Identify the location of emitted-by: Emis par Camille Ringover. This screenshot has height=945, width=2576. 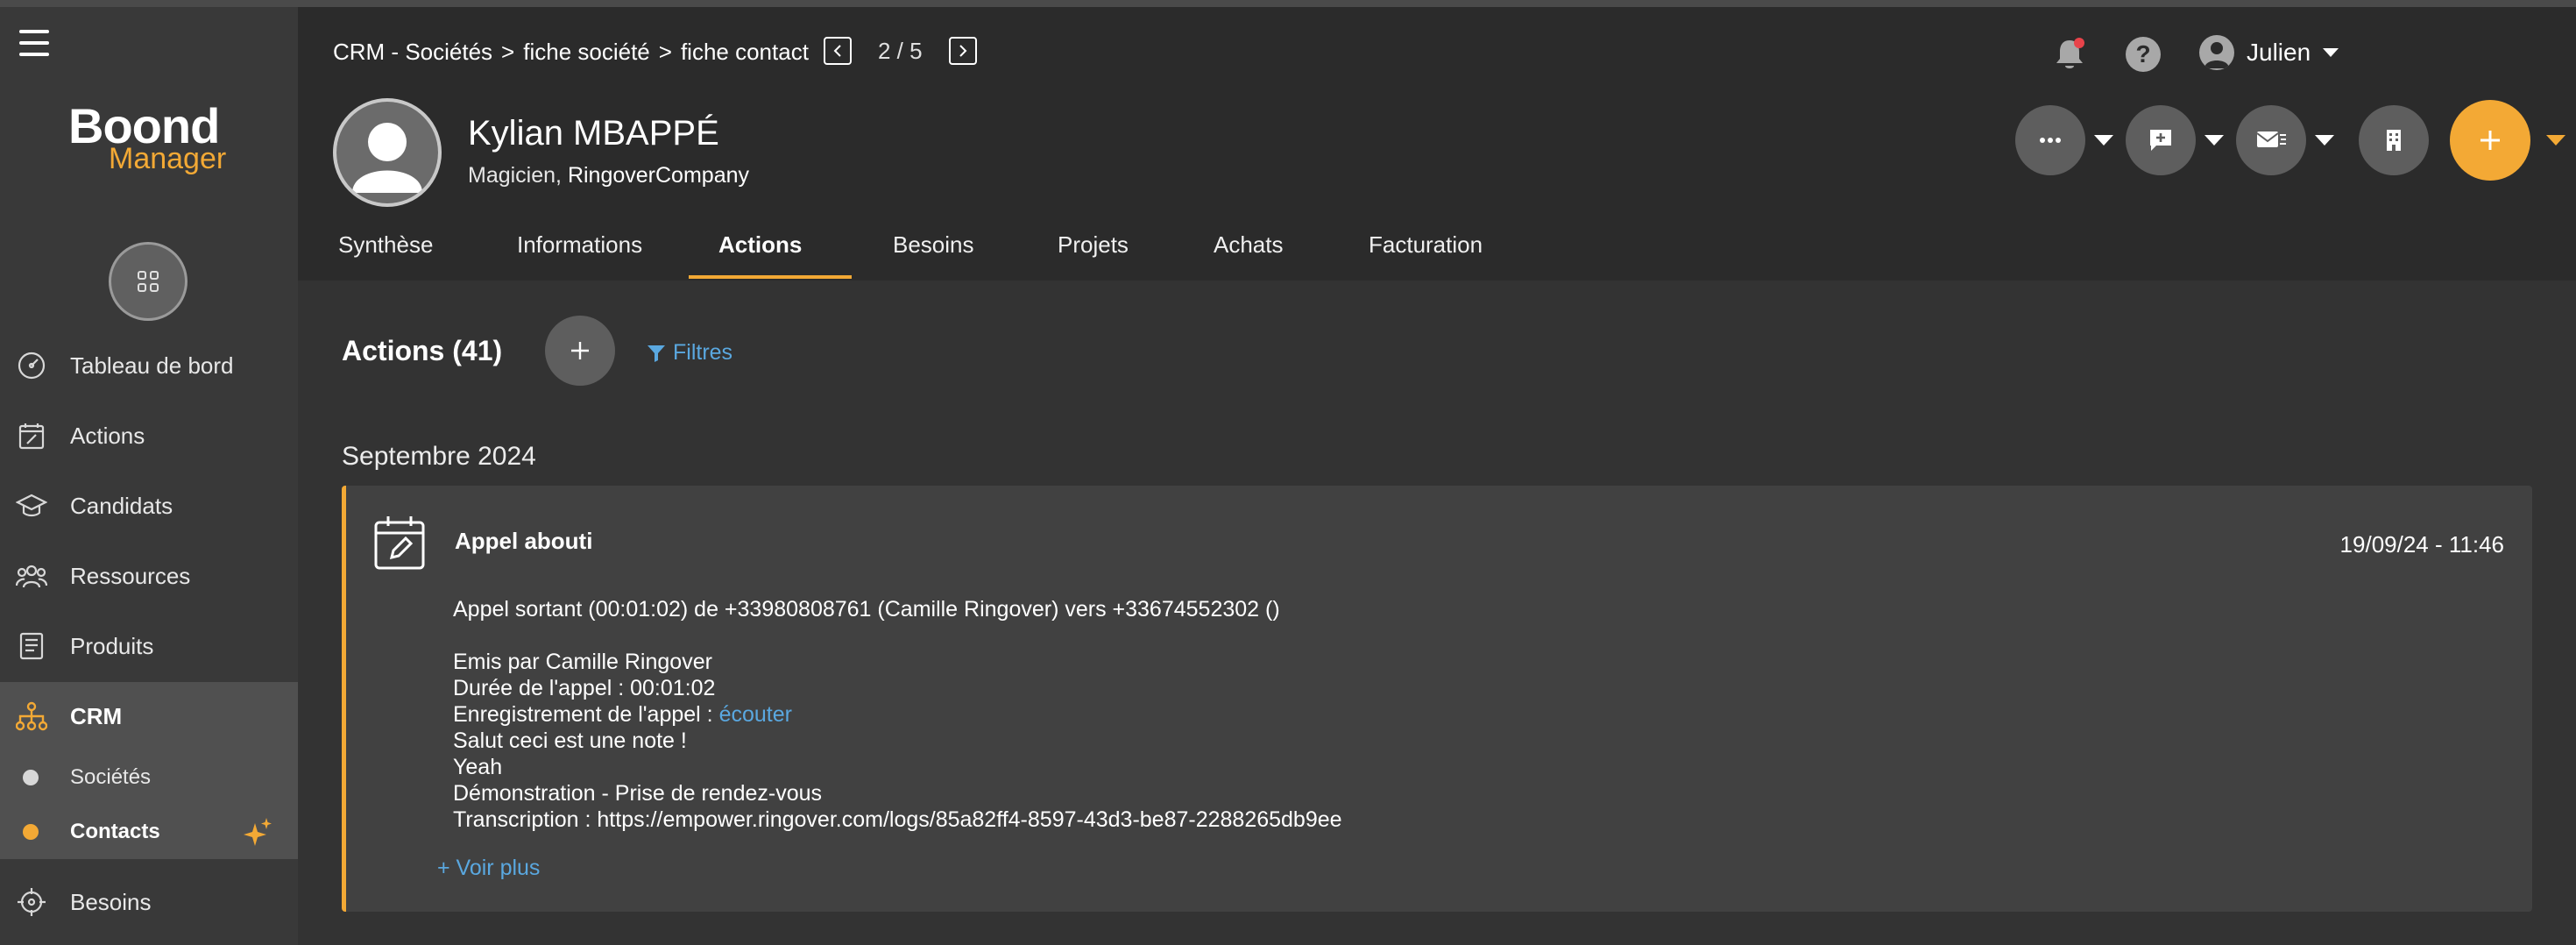
(582, 662).